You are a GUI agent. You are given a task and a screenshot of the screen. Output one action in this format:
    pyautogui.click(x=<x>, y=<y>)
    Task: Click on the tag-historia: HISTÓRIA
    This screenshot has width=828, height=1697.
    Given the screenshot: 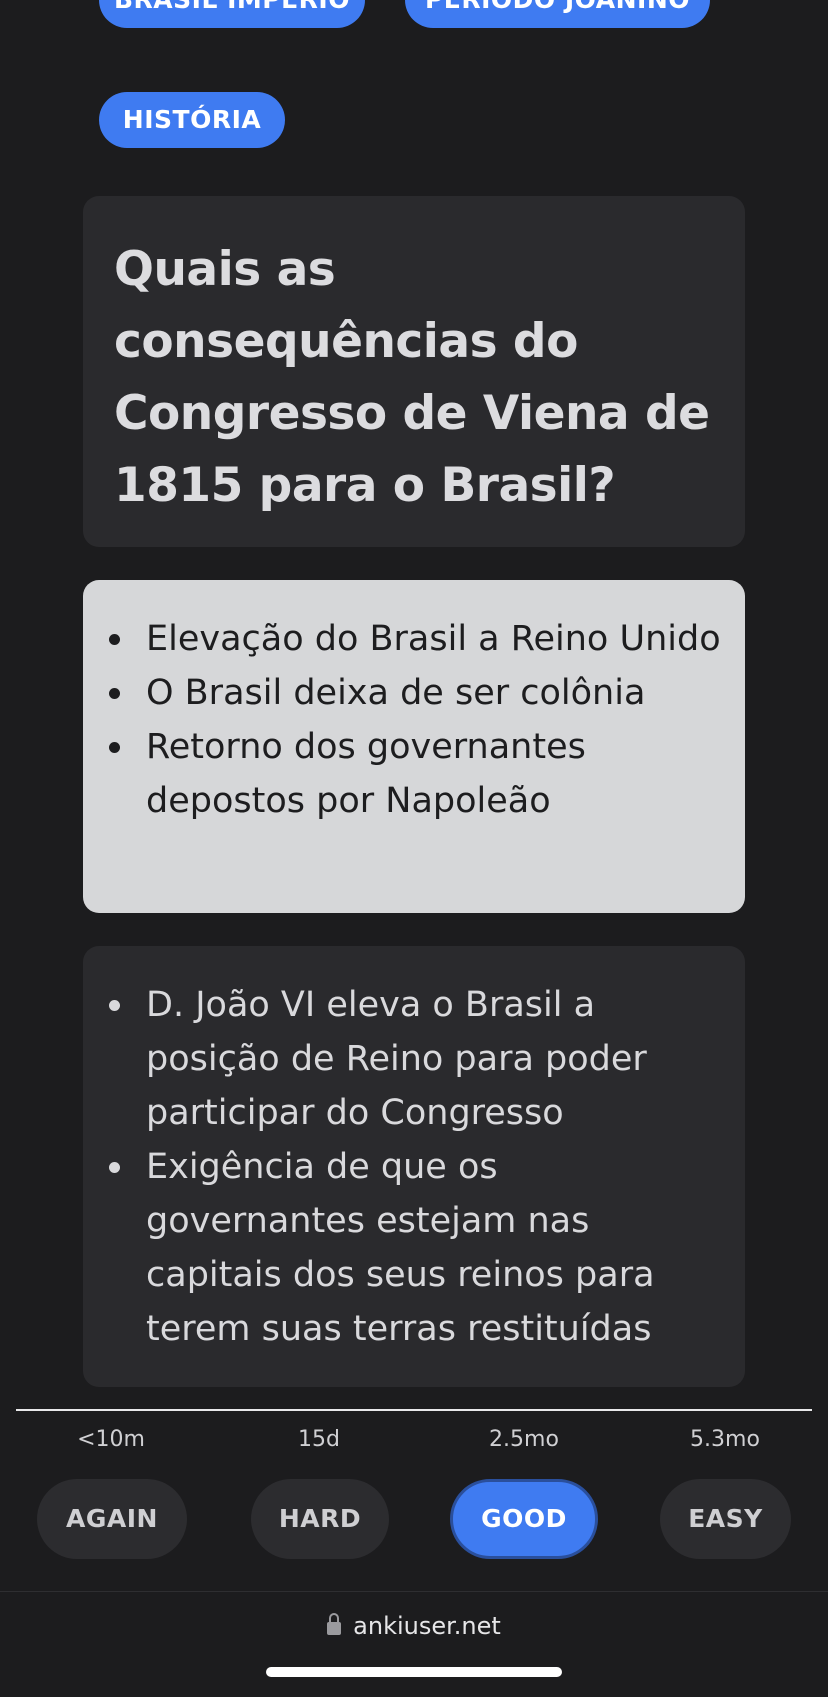 What is the action you would take?
    pyautogui.click(x=192, y=120)
    